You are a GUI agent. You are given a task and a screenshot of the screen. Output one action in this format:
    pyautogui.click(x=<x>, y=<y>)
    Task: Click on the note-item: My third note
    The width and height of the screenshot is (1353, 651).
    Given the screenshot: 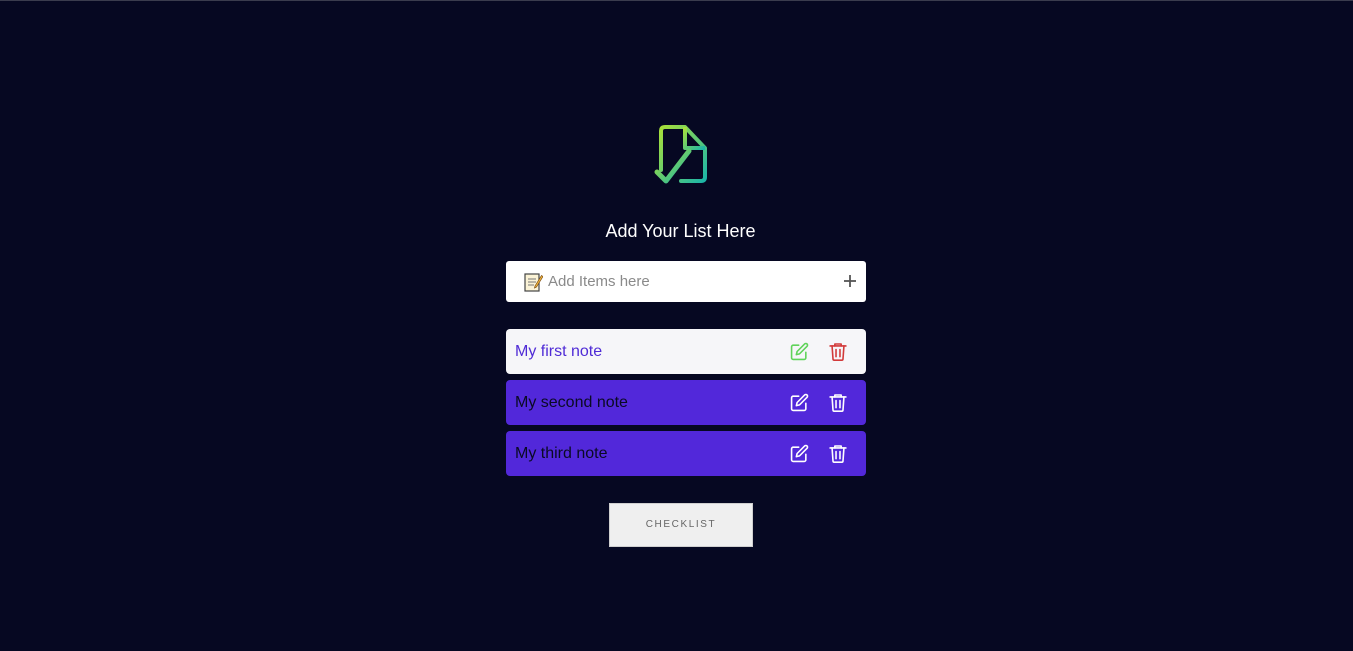 What is the action you would take?
    pyautogui.click(x=686, y=453)
    